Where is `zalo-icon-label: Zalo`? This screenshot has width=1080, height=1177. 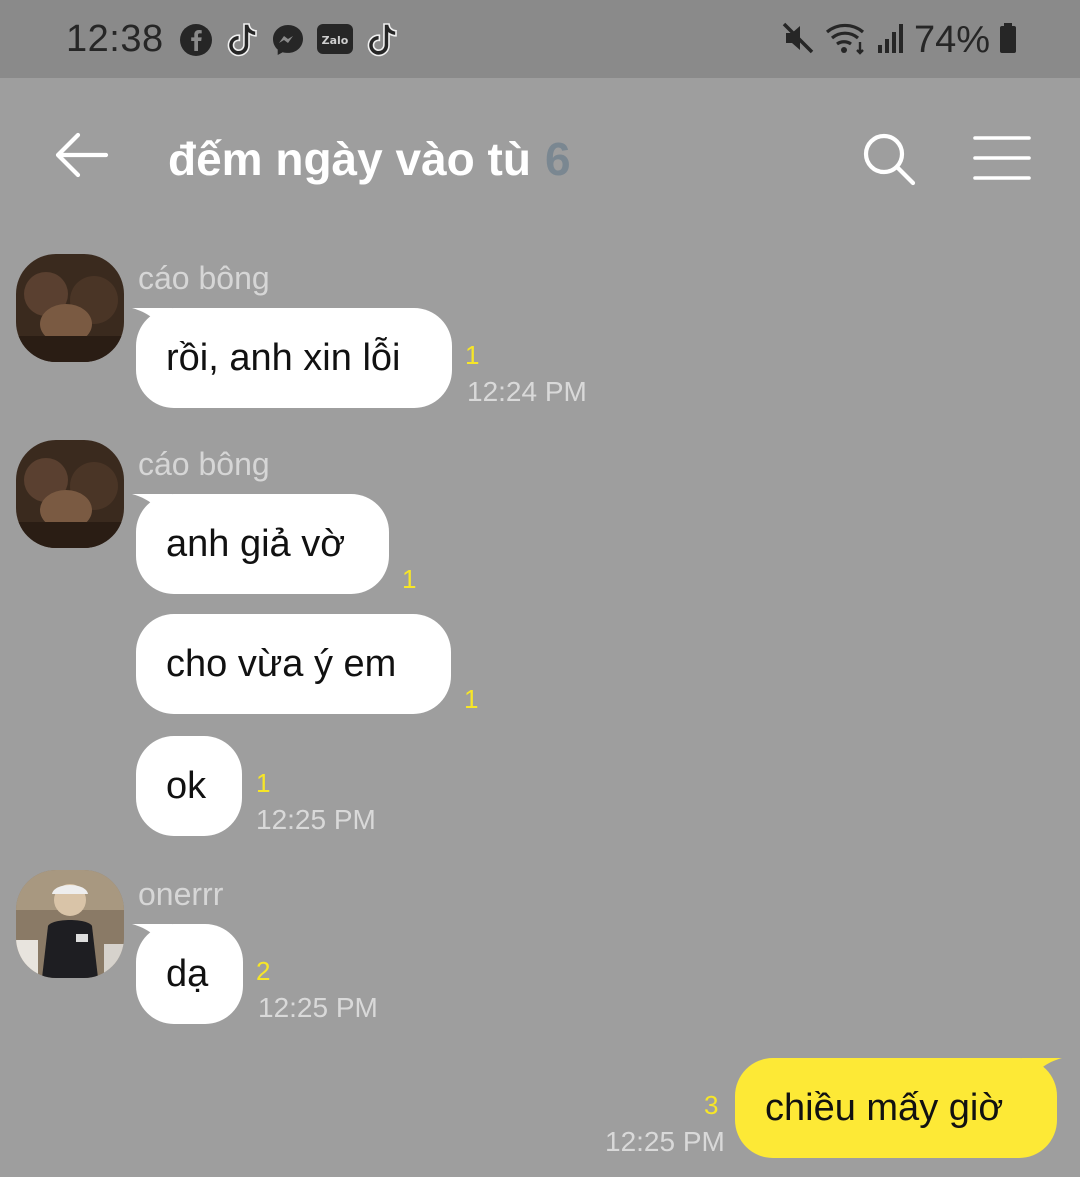 zalo-icon-label: Zalo is located at coordinates (335, 40).